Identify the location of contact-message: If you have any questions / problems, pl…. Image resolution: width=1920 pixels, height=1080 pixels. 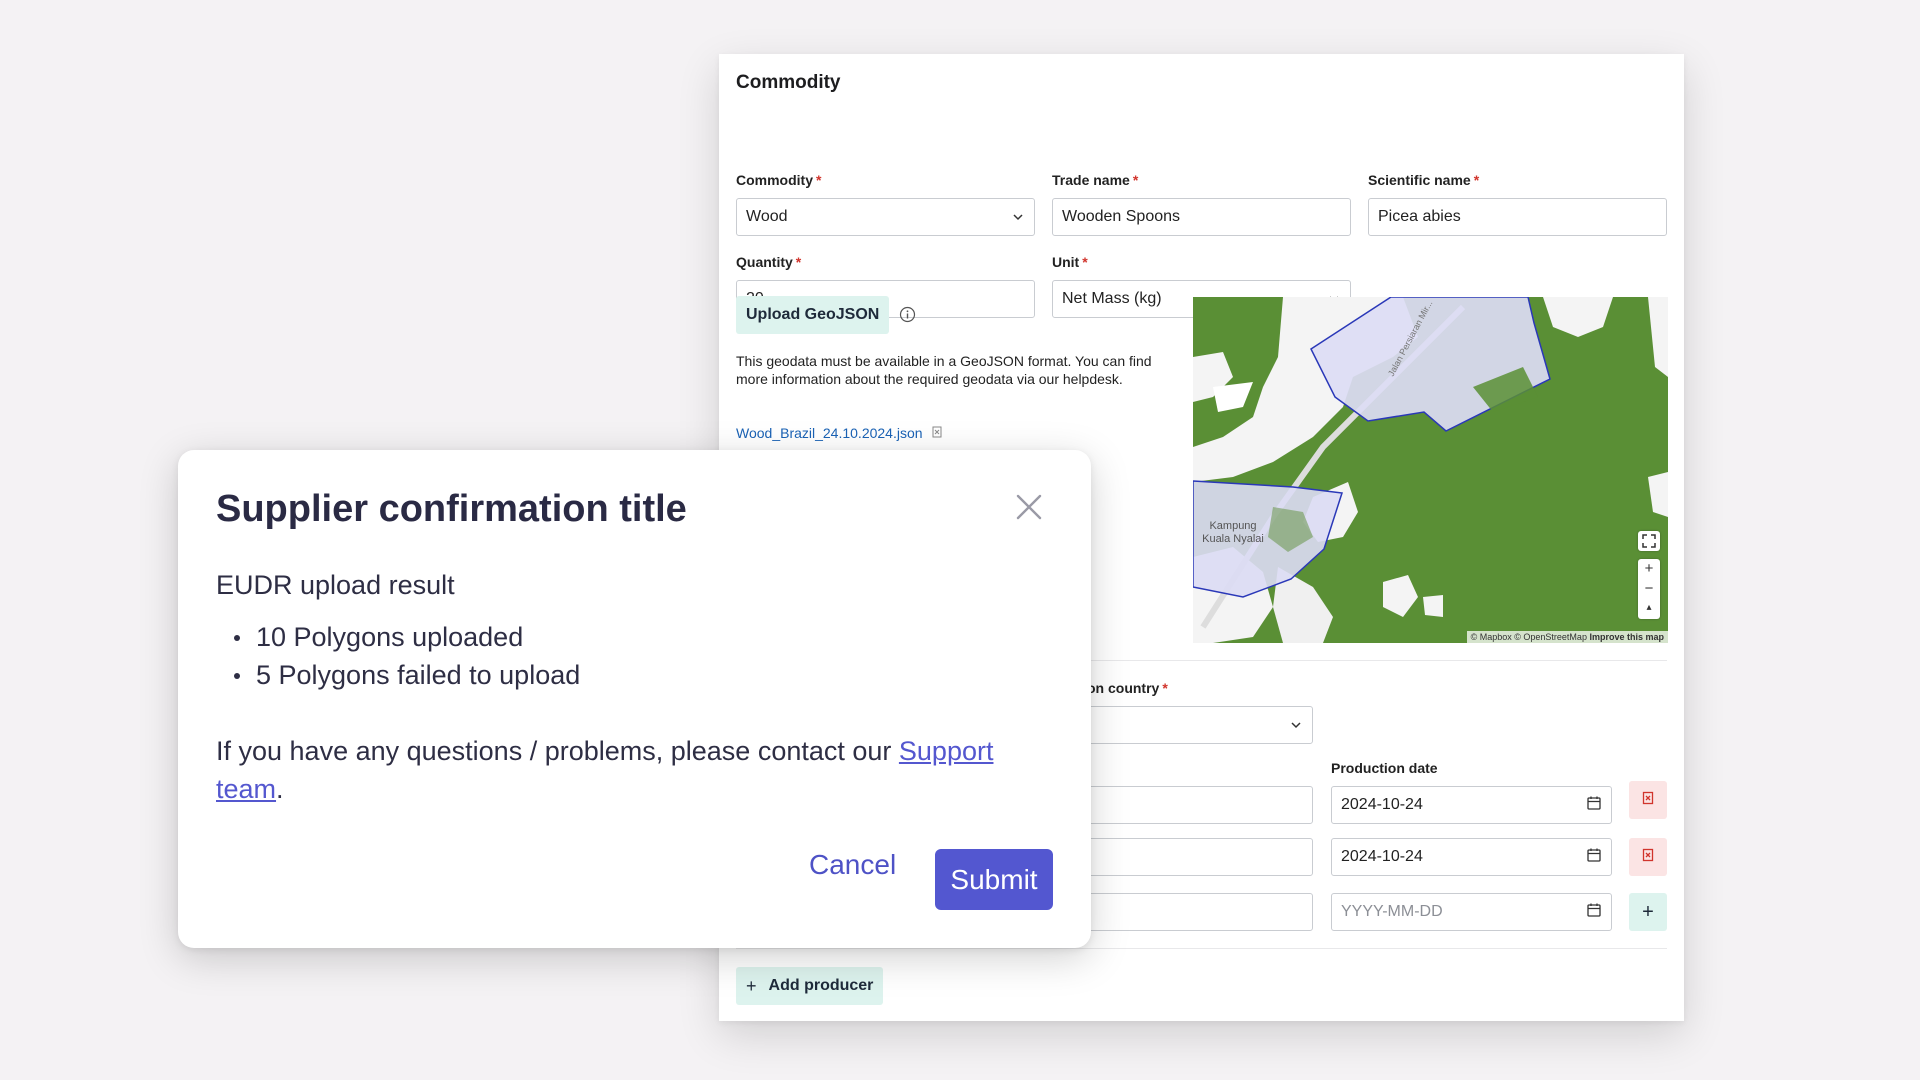
(557, 751).